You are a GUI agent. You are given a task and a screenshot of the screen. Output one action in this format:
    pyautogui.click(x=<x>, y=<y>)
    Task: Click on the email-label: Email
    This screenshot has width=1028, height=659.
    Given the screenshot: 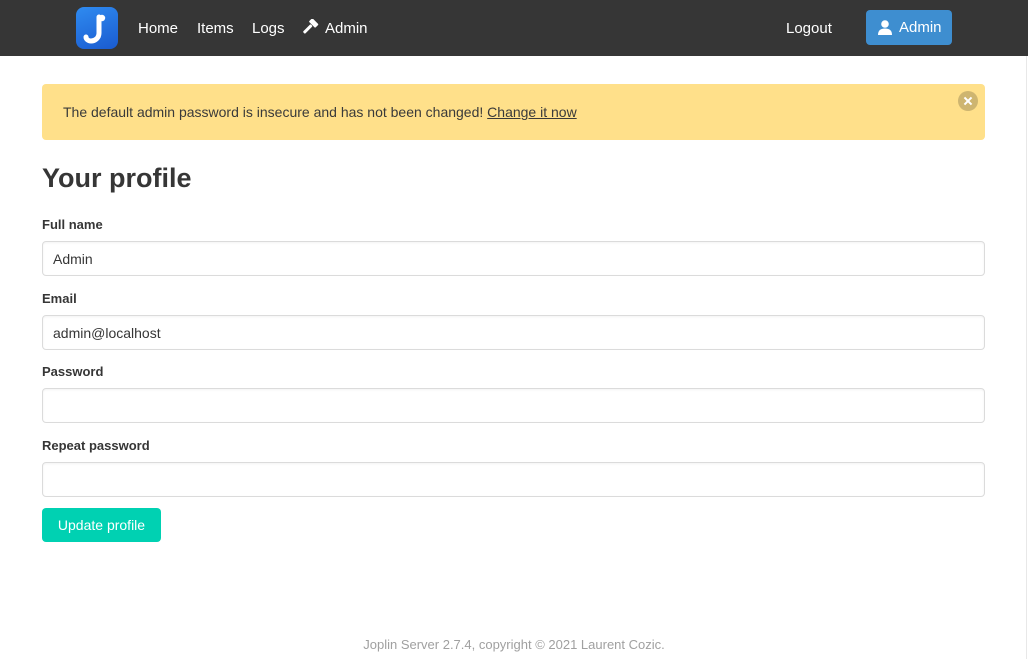 What is the action you would take?
    pyautogui.click(x=59, y=298)
    